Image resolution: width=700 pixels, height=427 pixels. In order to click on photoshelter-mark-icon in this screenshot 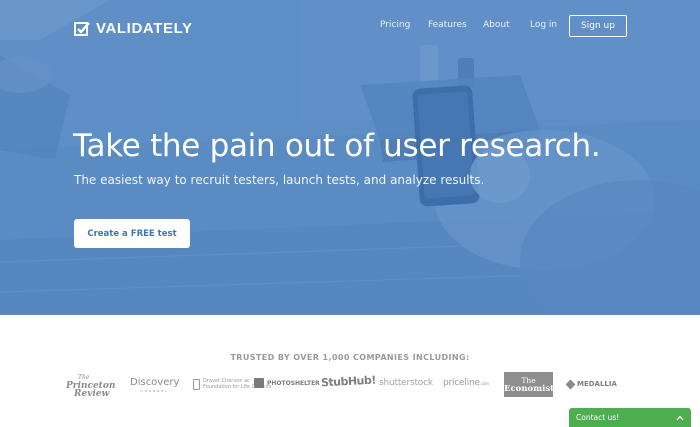, I will do `click(259, 383)`.